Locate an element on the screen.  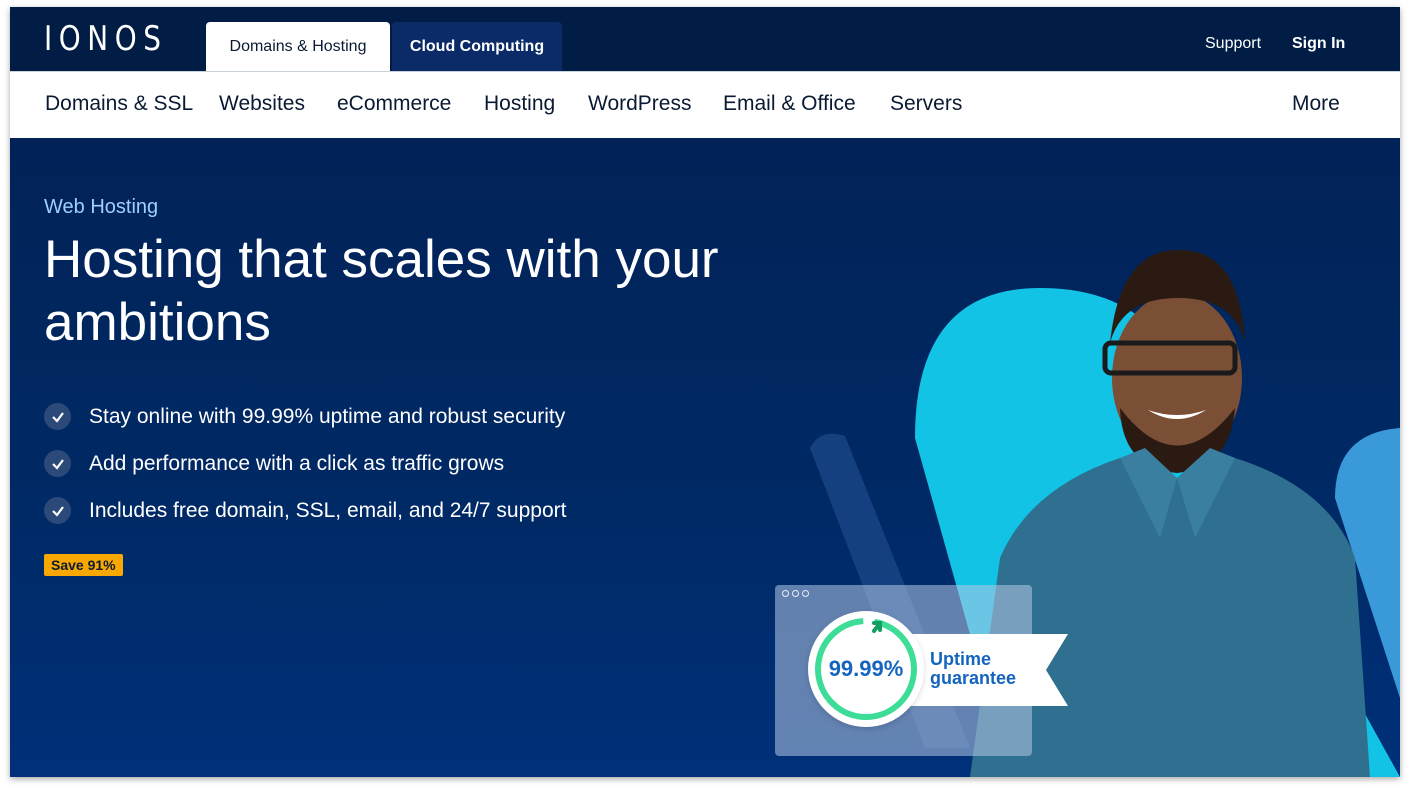
nav-item-email-office: Email & Office is located at coordinates (789, 104).